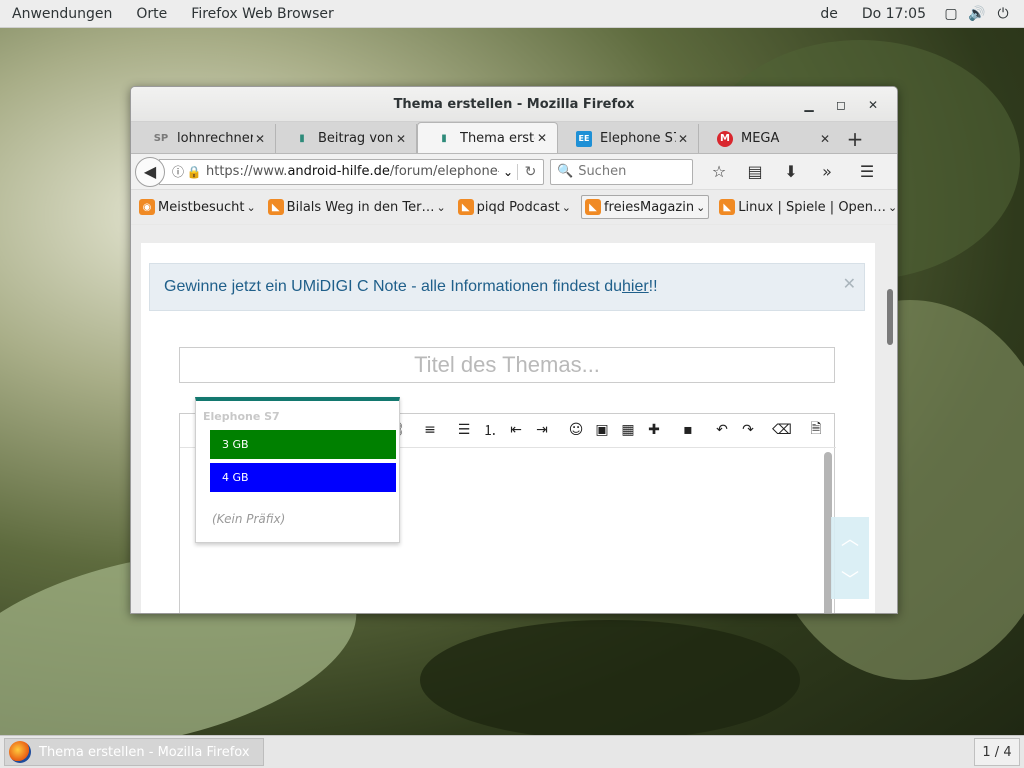  I want to click on overflow-icon: », so click(827, 171).